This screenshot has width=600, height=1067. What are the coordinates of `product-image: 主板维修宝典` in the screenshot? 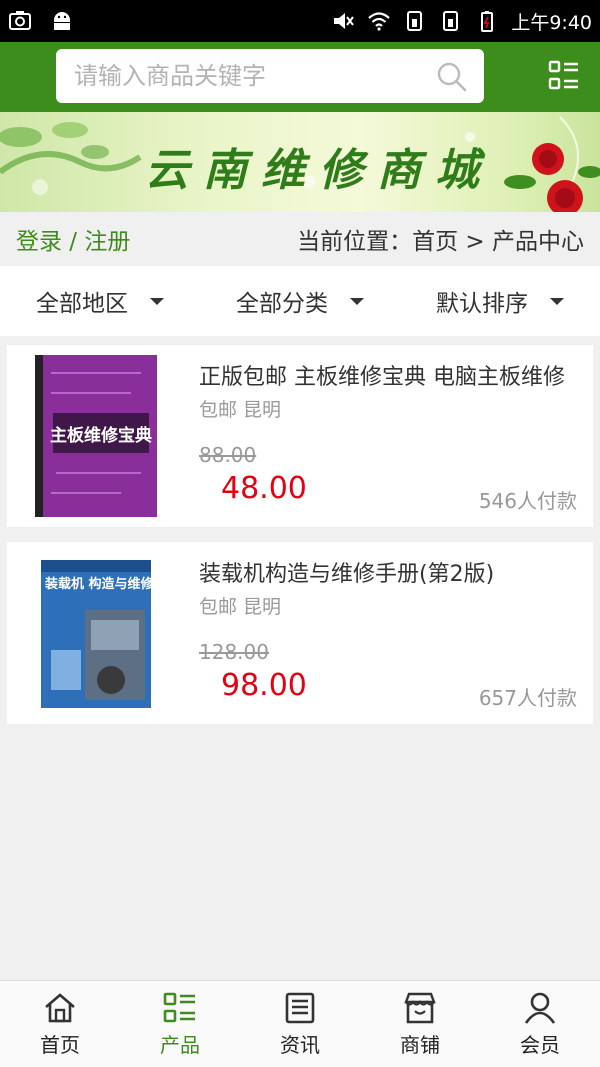 It's located at (96, 436).